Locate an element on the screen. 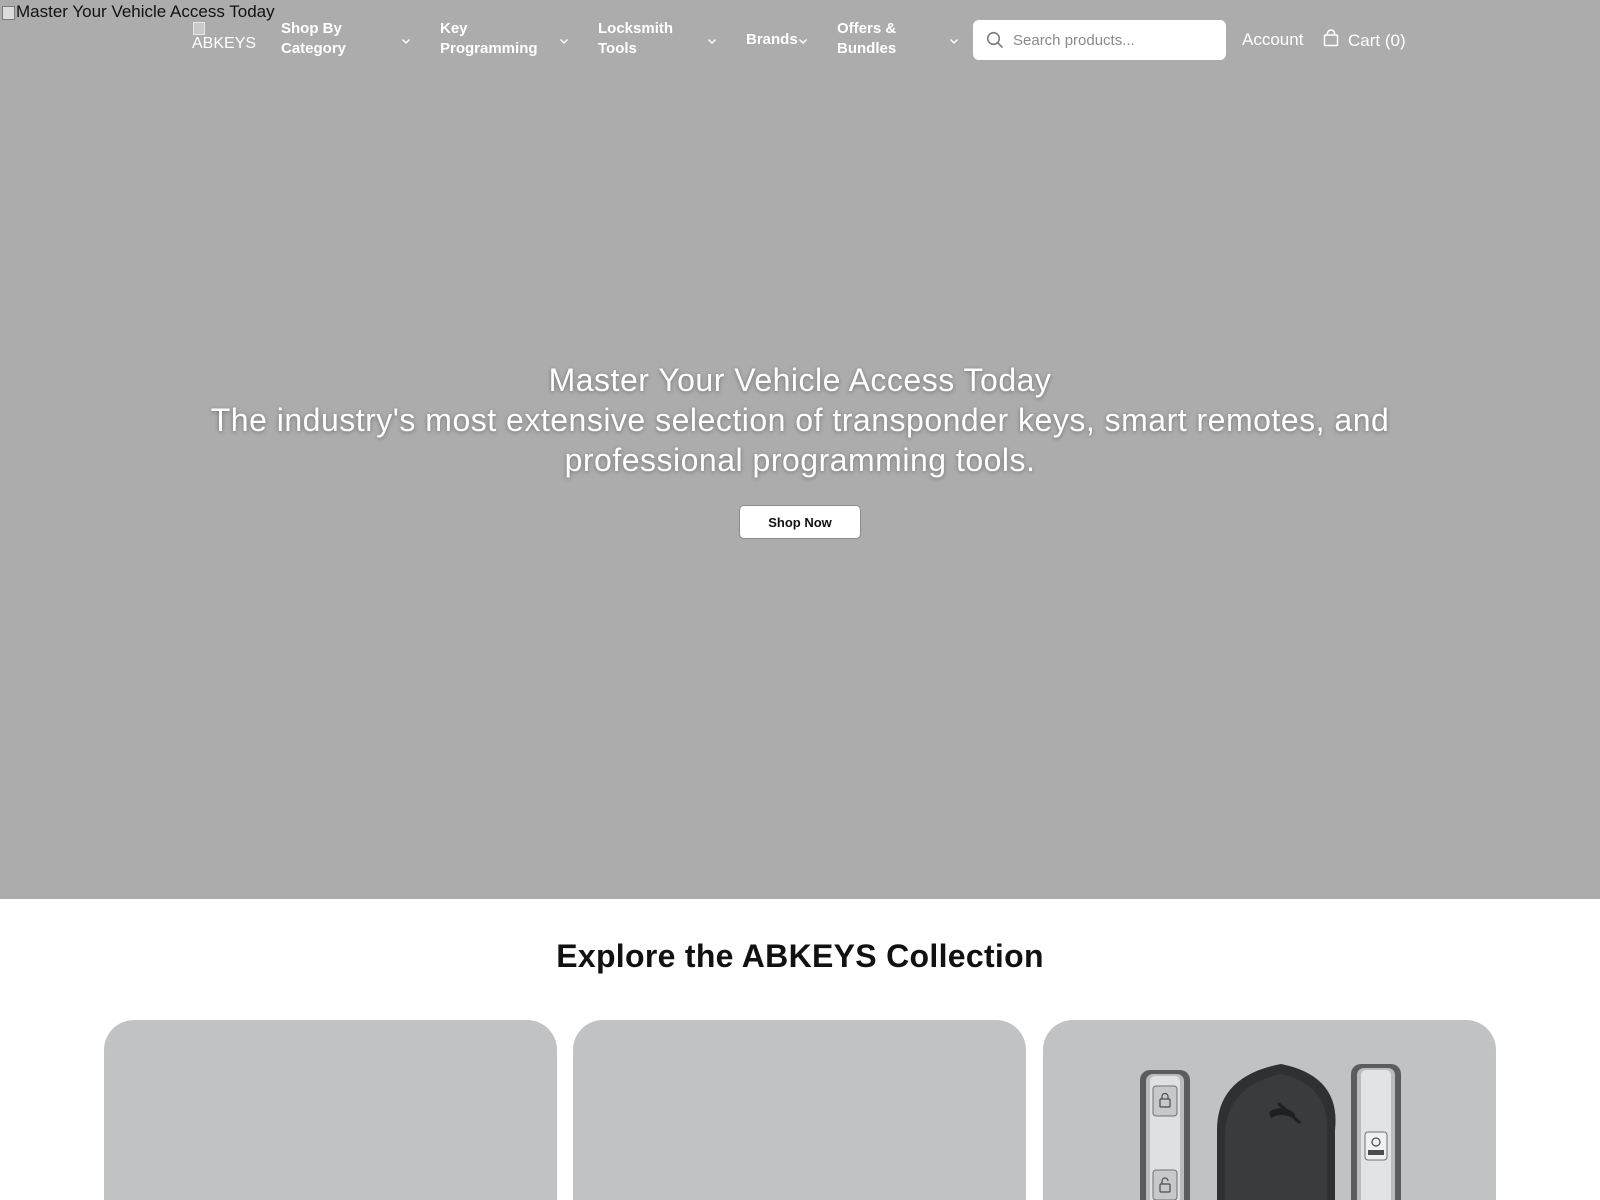 Image resolution: width=1600 pixels, height=1200 pixels. logo: ABKEYS is located at coordinates (228, 41).